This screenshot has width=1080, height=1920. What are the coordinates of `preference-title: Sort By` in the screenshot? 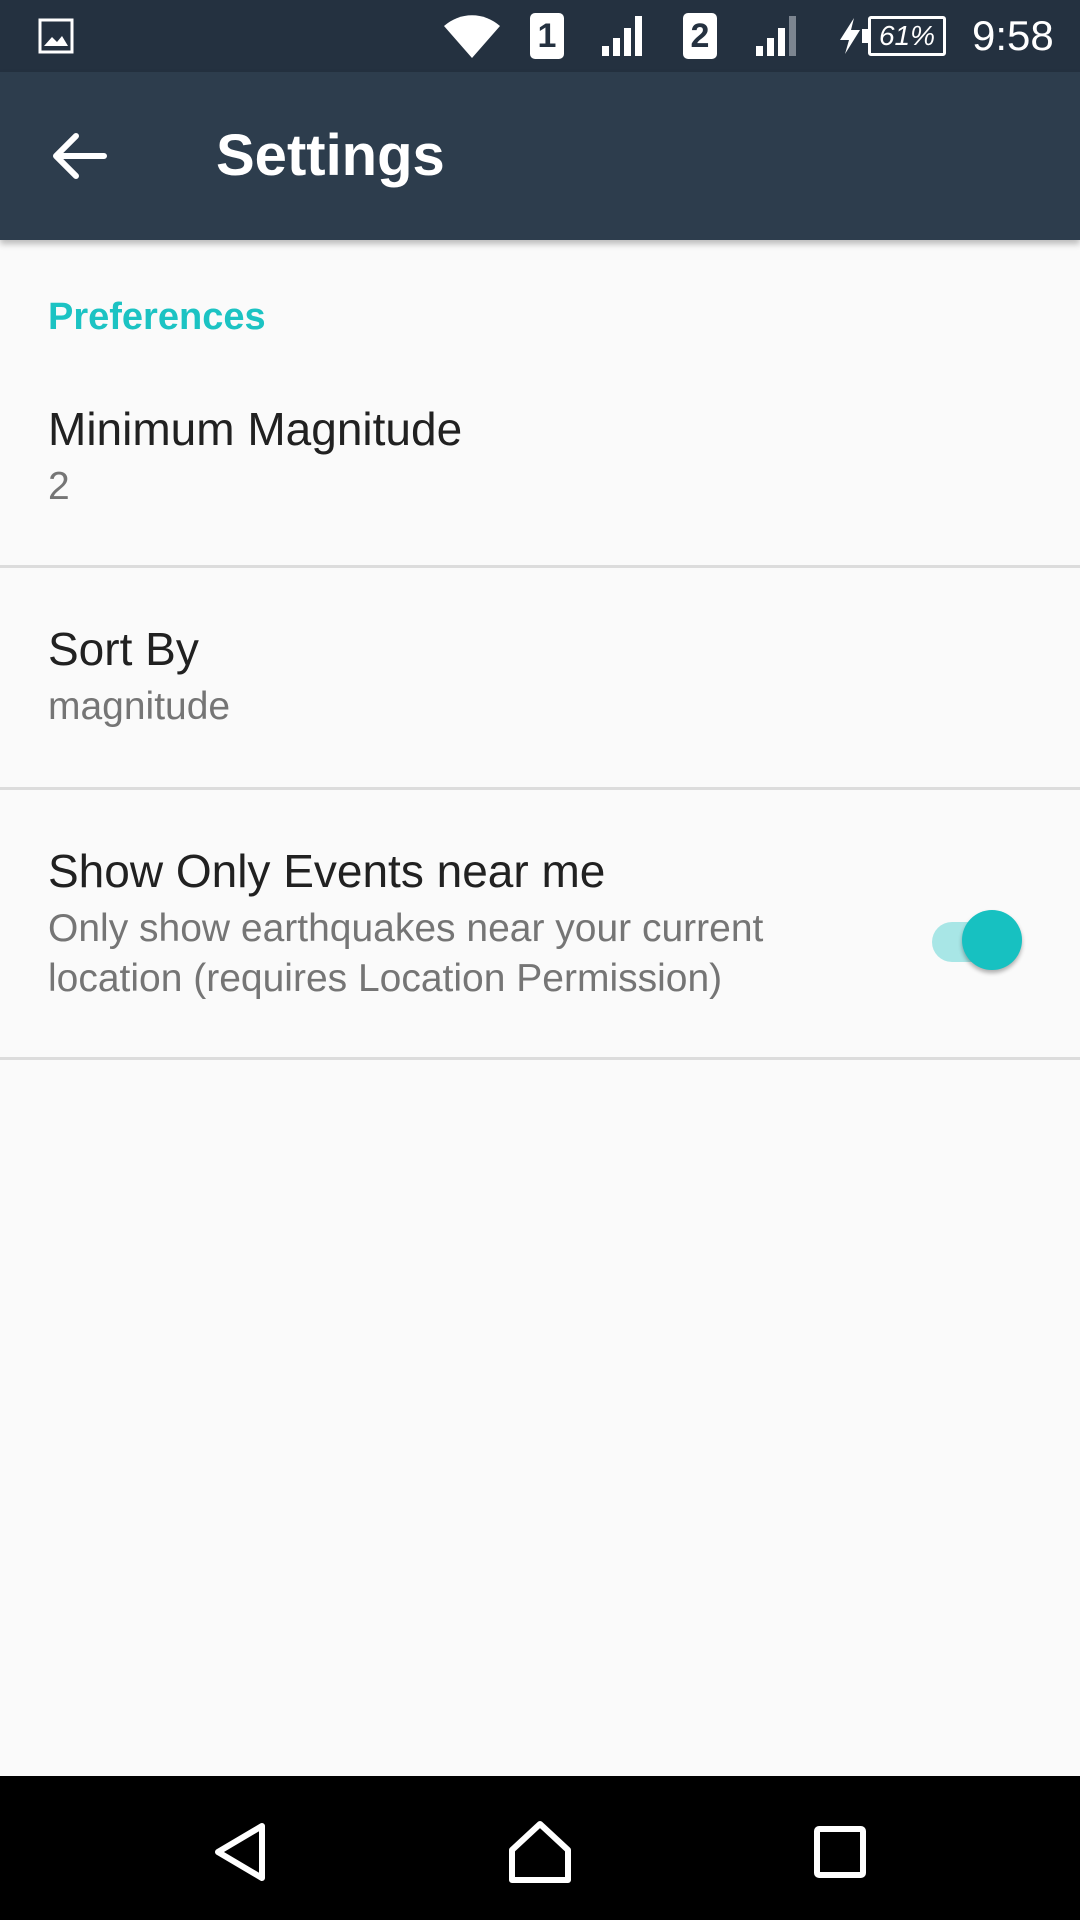 It's located at (123, 649).